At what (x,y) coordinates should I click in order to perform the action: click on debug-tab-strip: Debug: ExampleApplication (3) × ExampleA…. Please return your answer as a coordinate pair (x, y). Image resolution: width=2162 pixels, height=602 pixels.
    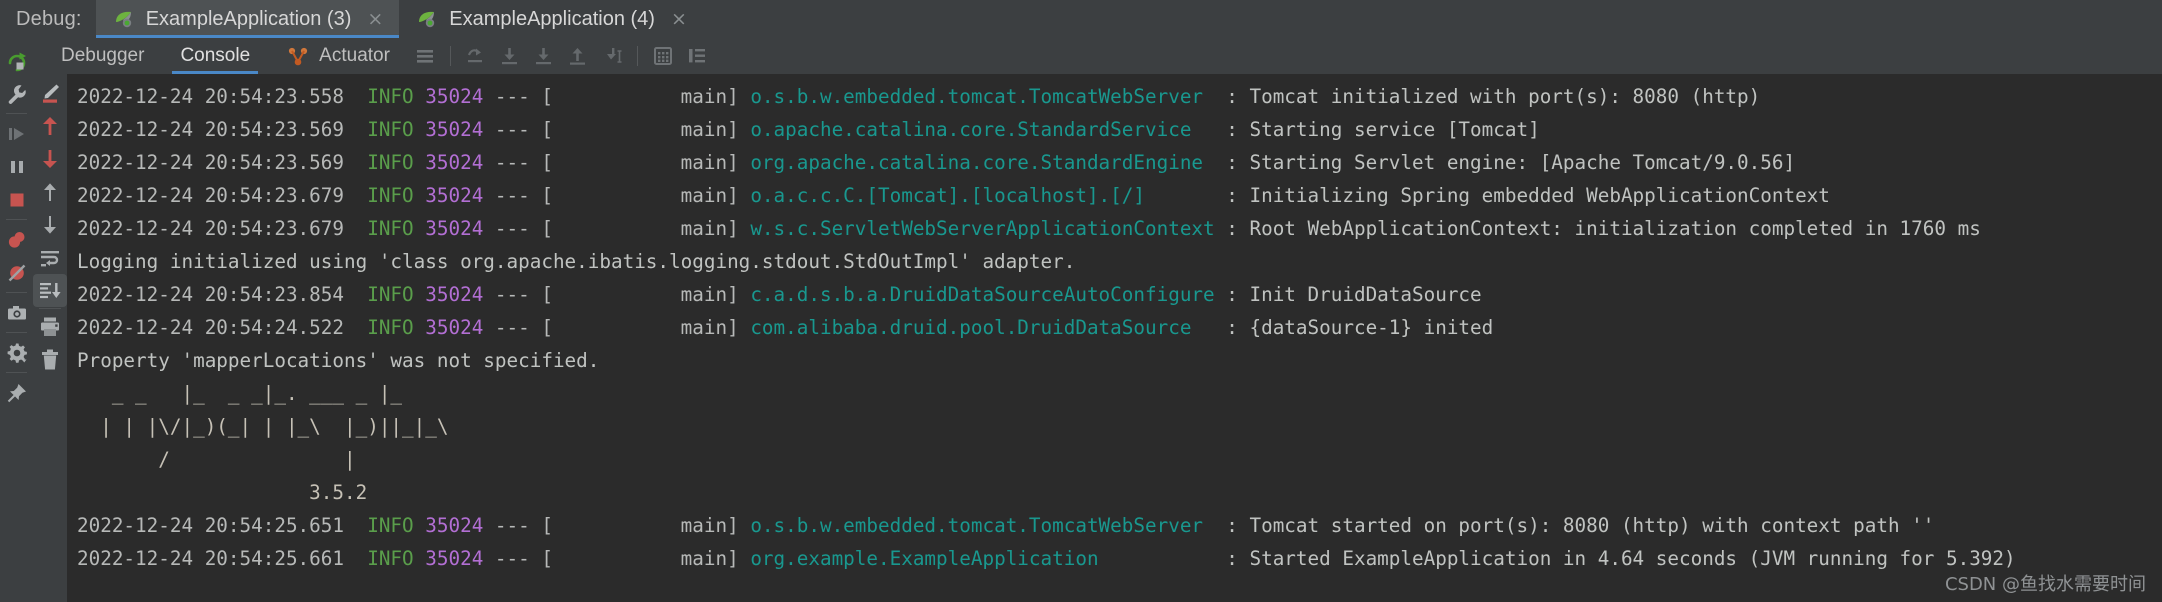
    Looking at the image, I should click on (1081, 19).